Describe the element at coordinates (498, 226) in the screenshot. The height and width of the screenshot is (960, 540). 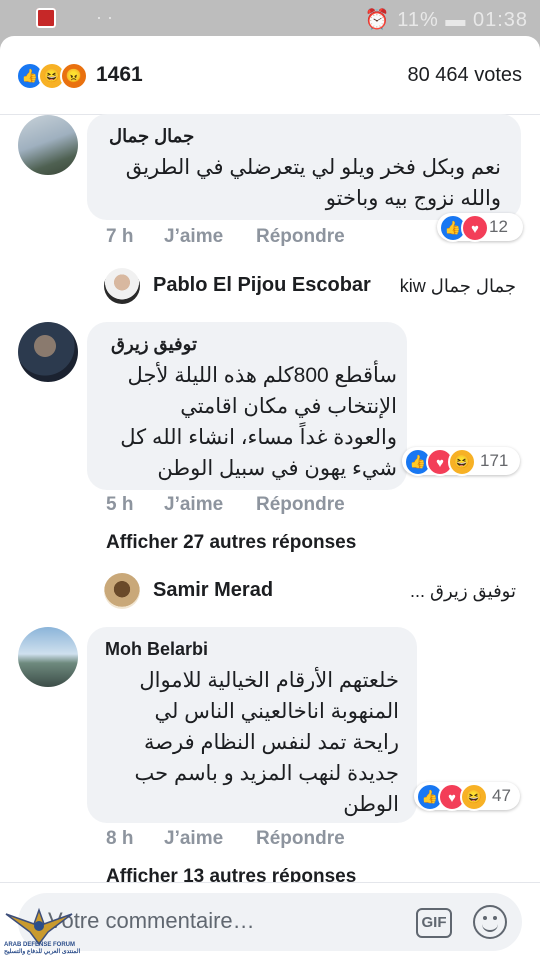
I see `reaction-count: 12` at that location.